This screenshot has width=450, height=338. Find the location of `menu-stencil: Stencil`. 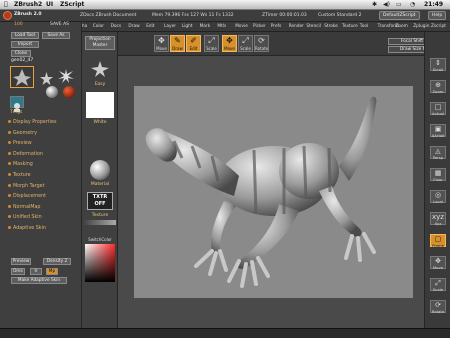

menu-stencil: Stencil is located at coordinates (313, 26).